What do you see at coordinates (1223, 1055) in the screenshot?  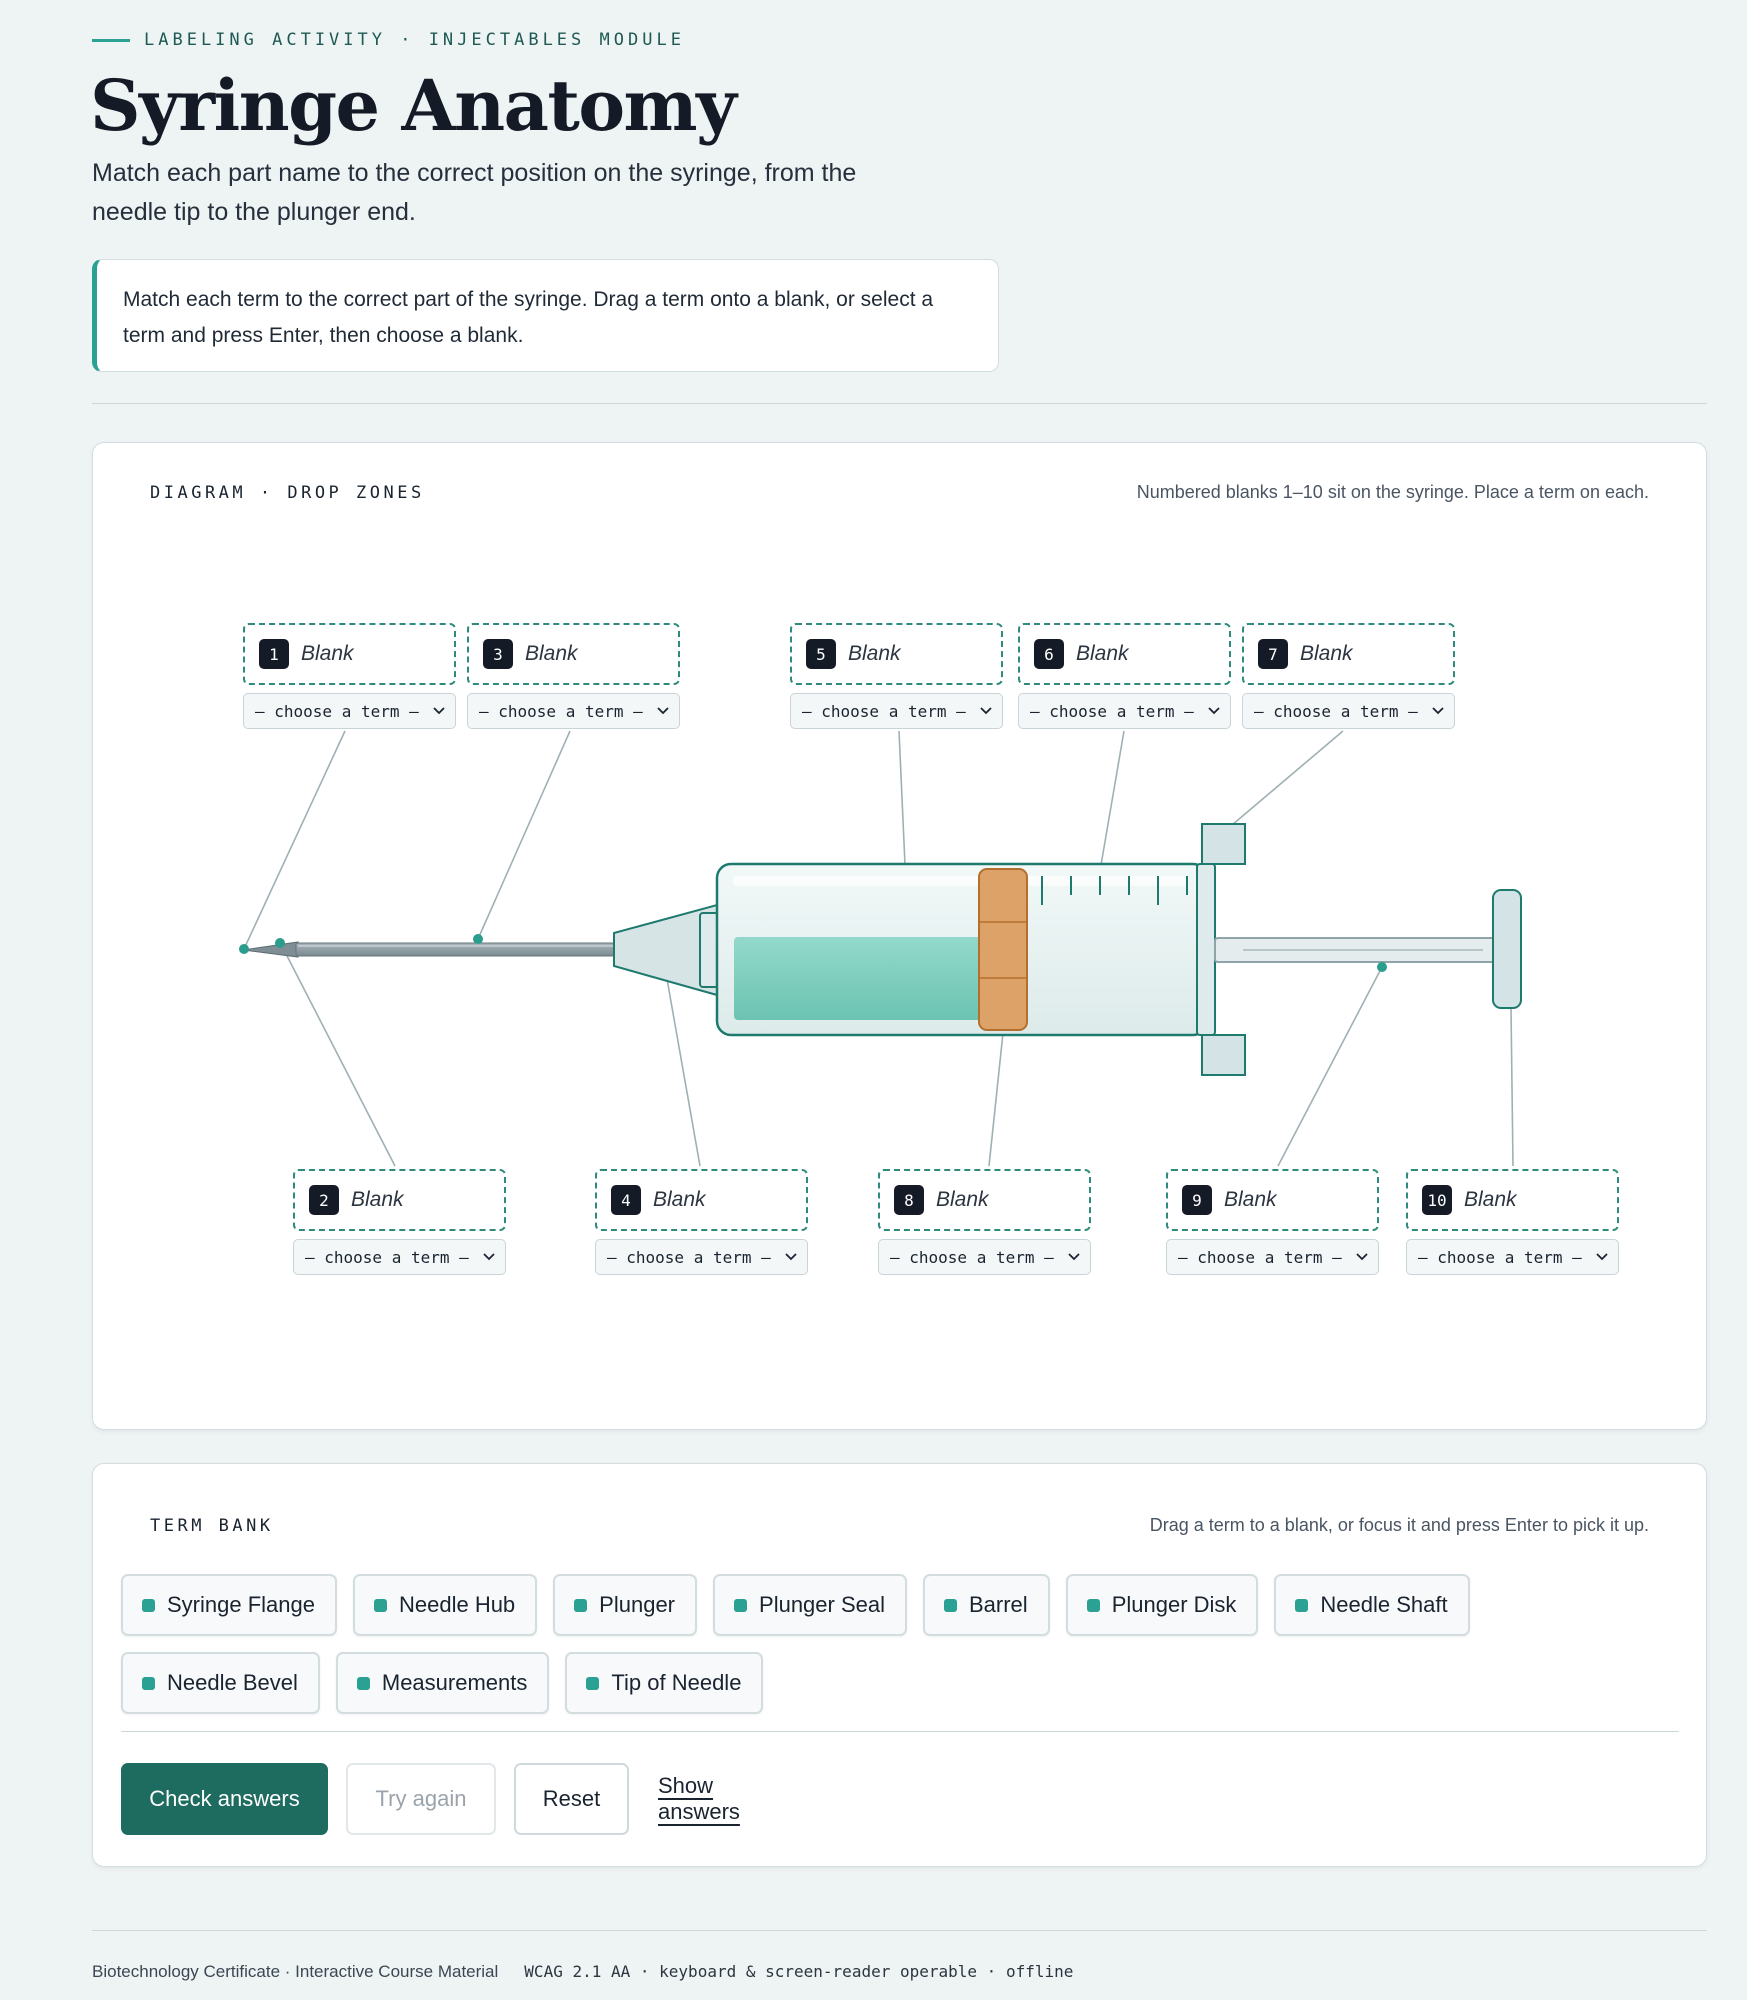 I see `syringe-flange-bottom` at bounding box center [1223, 1055].